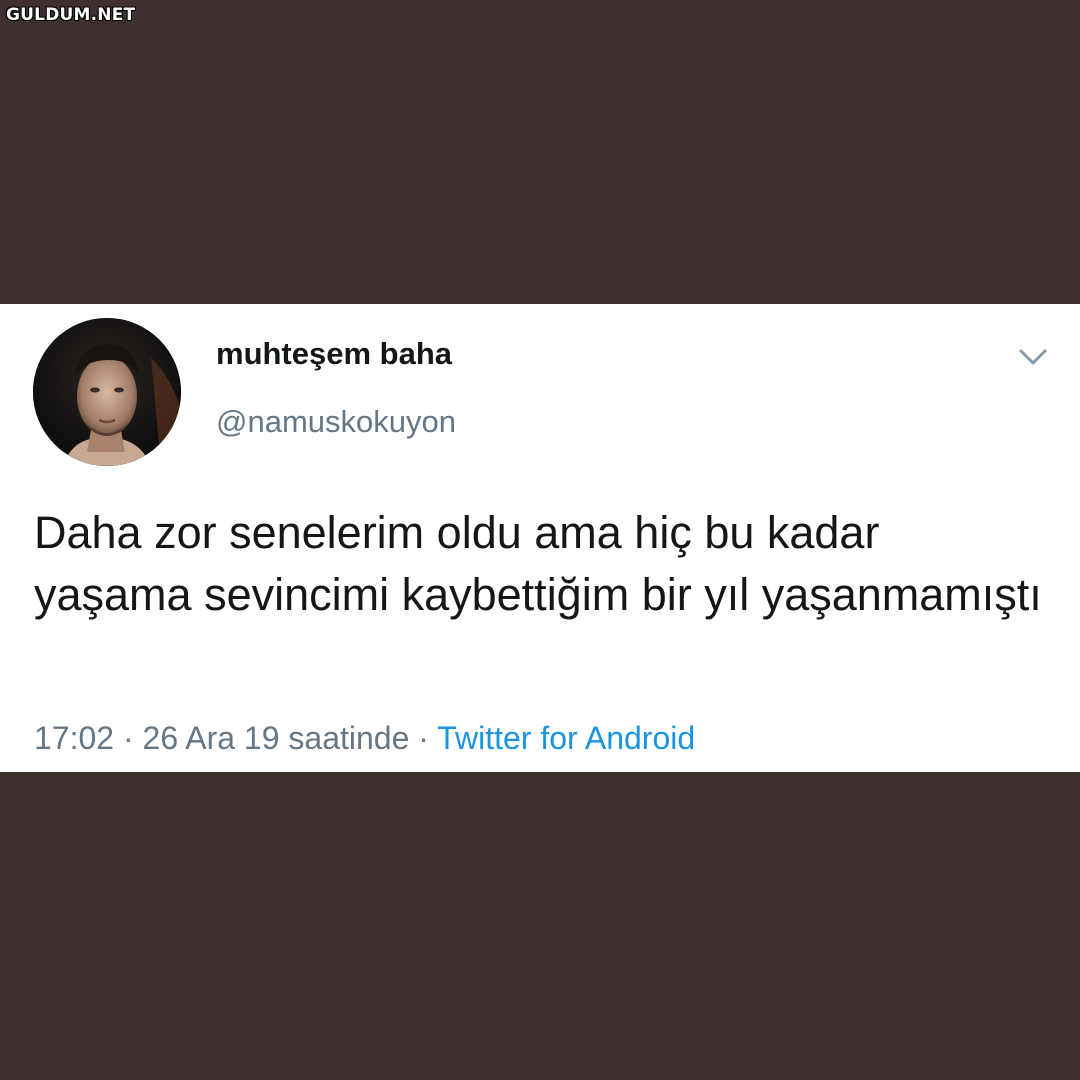  What do you see at coordinates (1033, 357) in the screenshot?
I see `chevron-down-icon` at bounding box center [1033, 357].